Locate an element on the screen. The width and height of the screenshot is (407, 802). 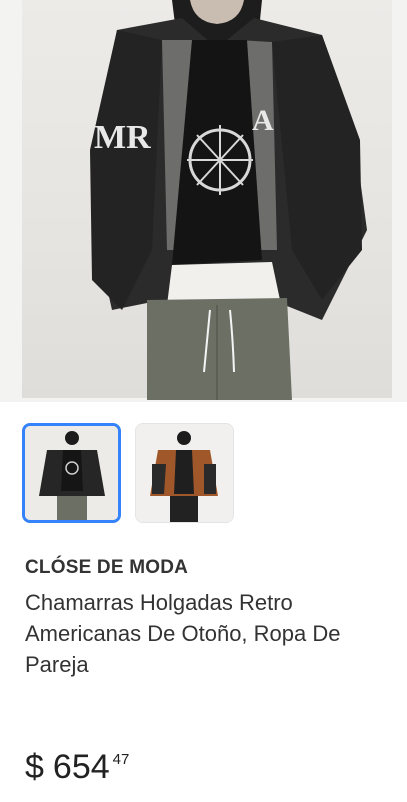
price-integer: 654 is located at coordinates (81, 767).